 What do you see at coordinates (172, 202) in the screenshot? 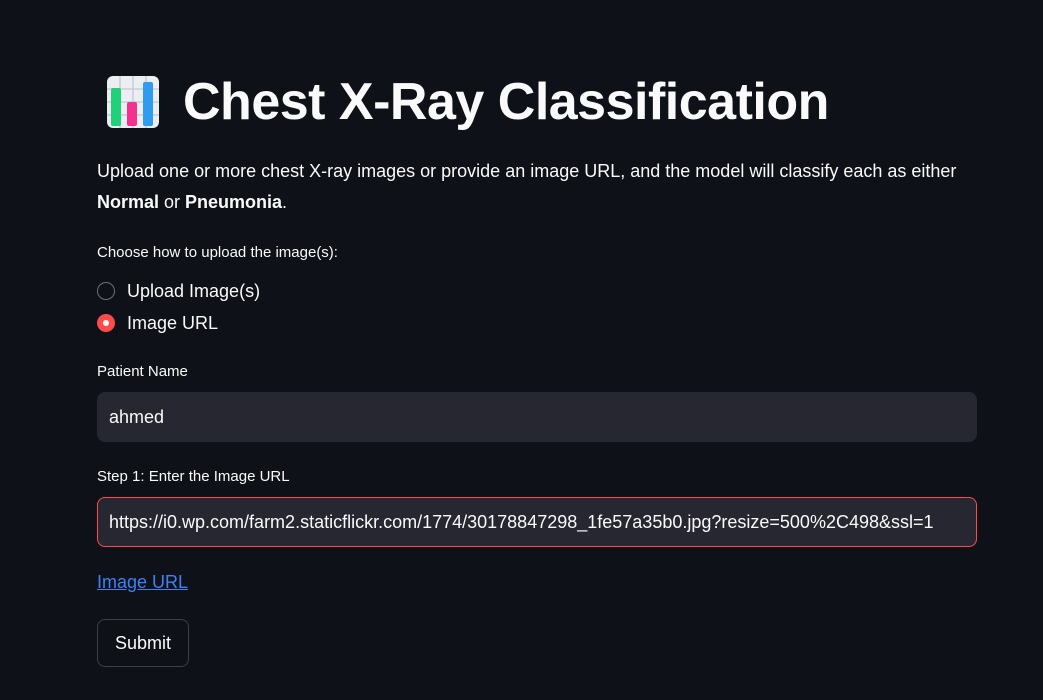
I see `description-or: or` at bounding box center [172, 202].